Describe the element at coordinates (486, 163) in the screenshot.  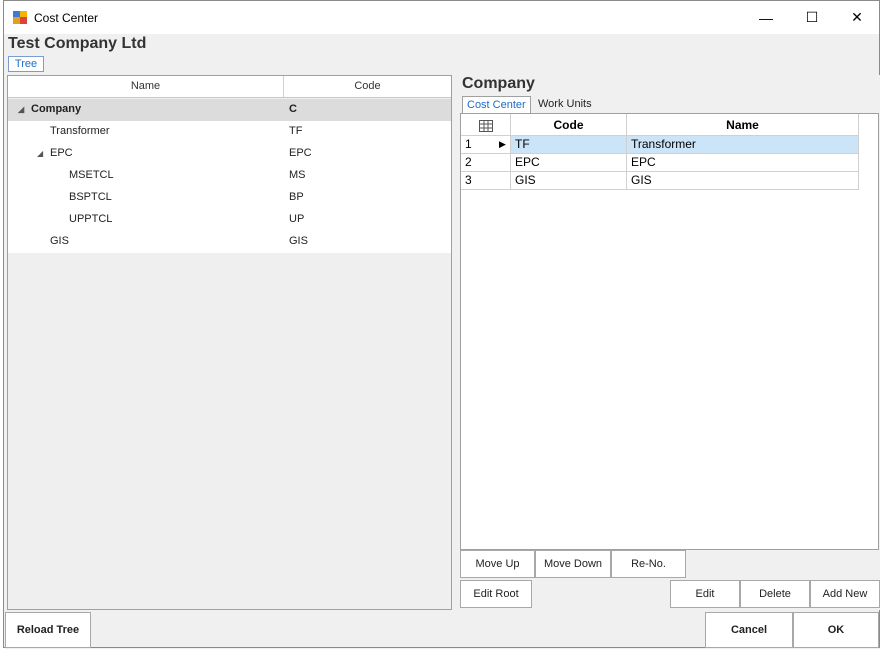
I see `row-header: 2` at that location.